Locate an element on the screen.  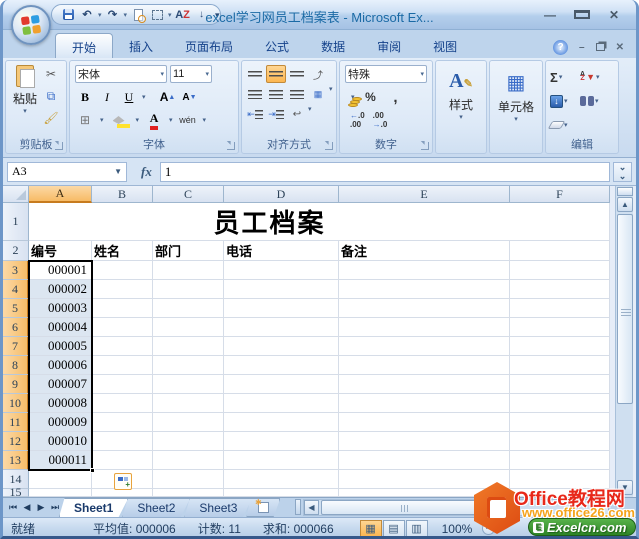
percent-style-button: % is located at coordinates (371, 97).